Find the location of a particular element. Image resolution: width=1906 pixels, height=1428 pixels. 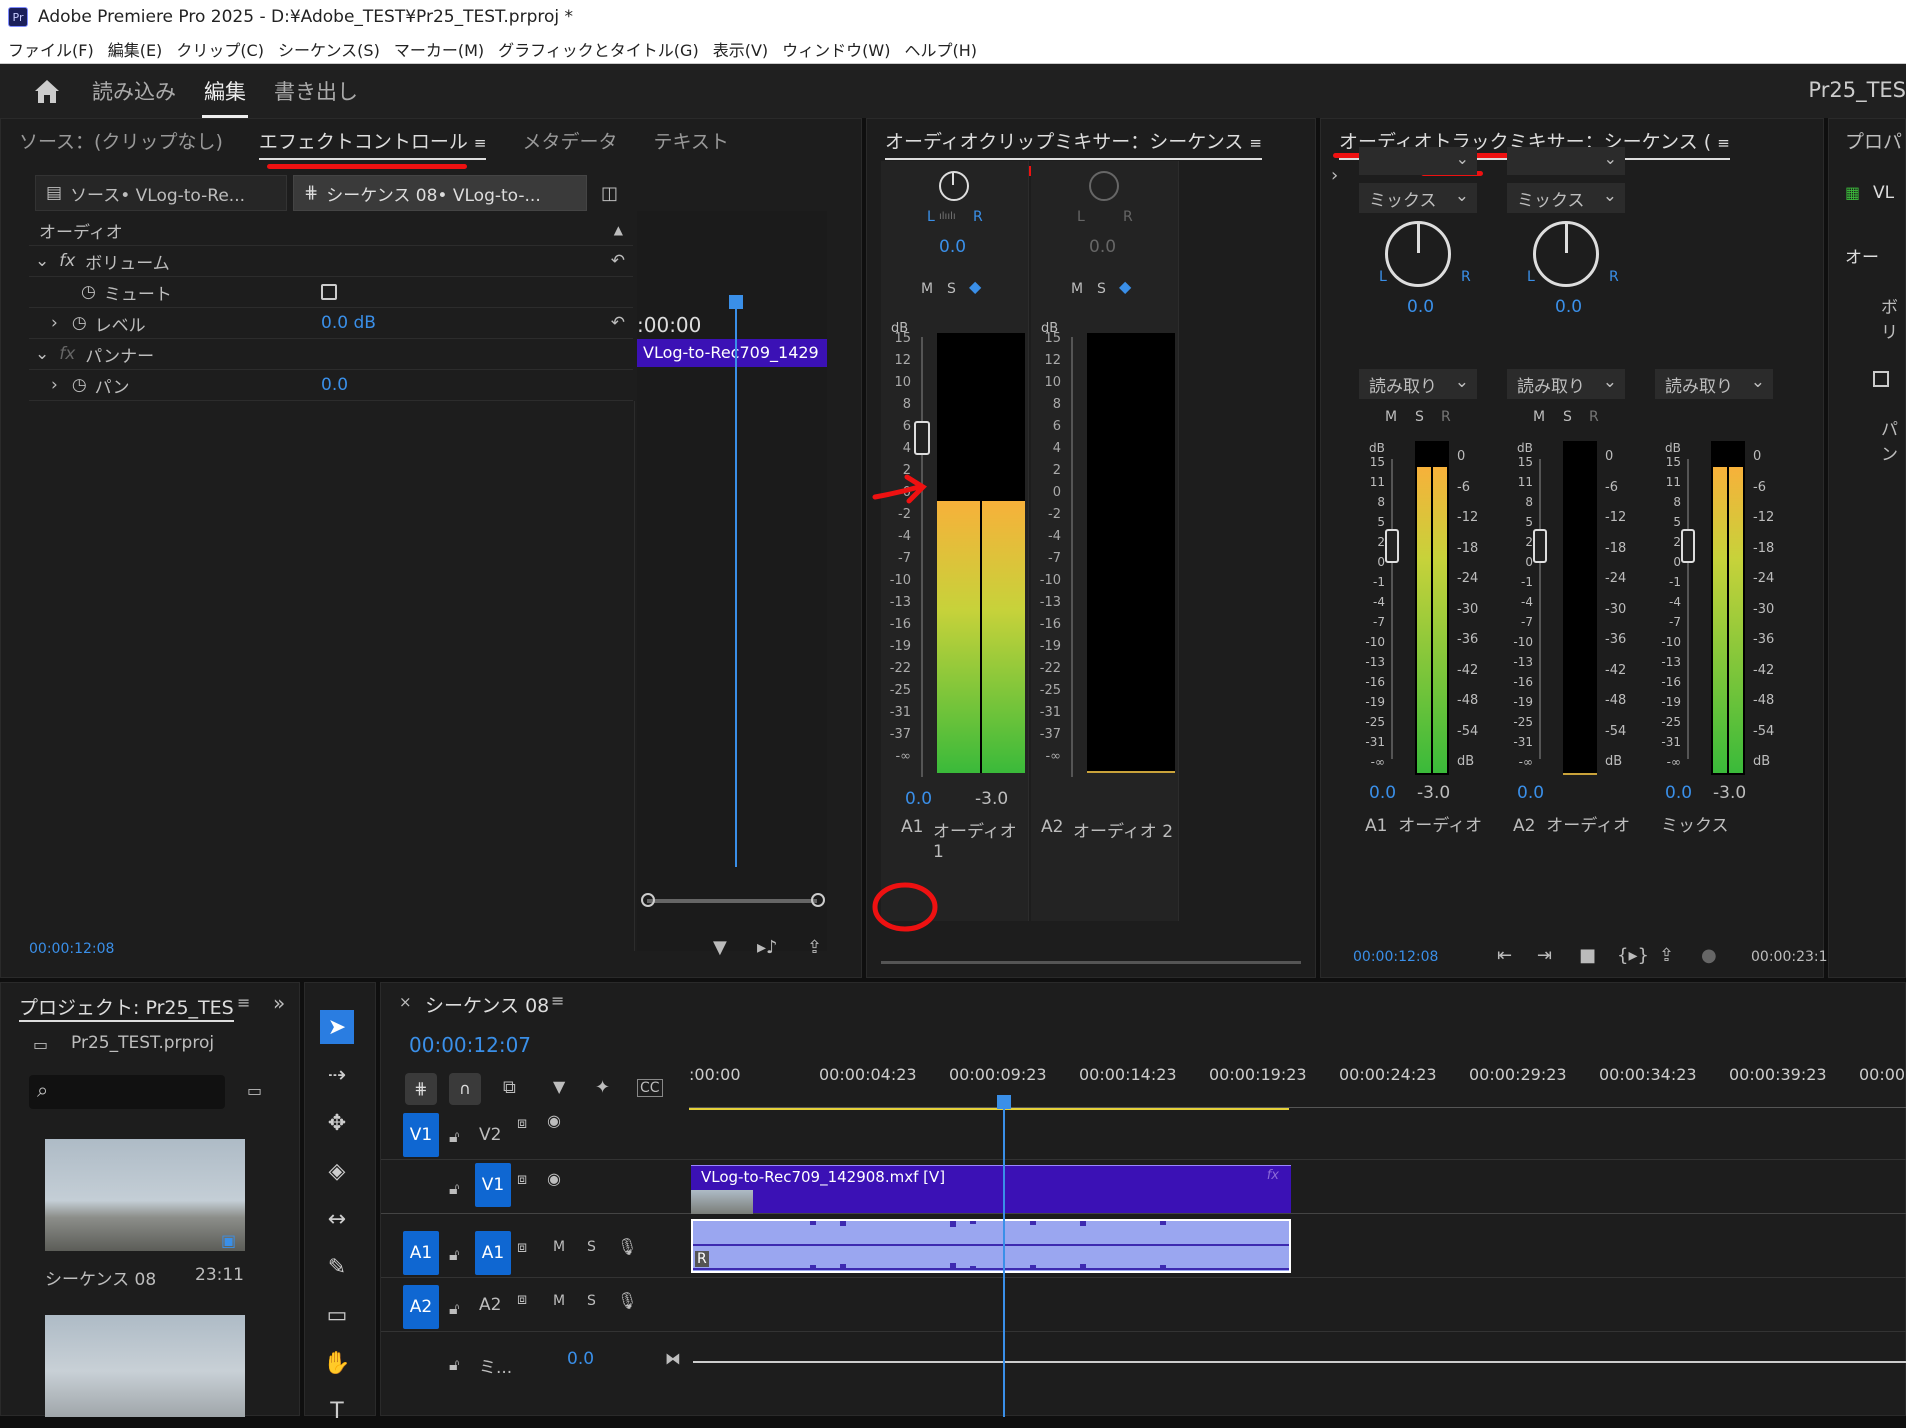

track-mute-button: M is located at coordinates (559, 1247).